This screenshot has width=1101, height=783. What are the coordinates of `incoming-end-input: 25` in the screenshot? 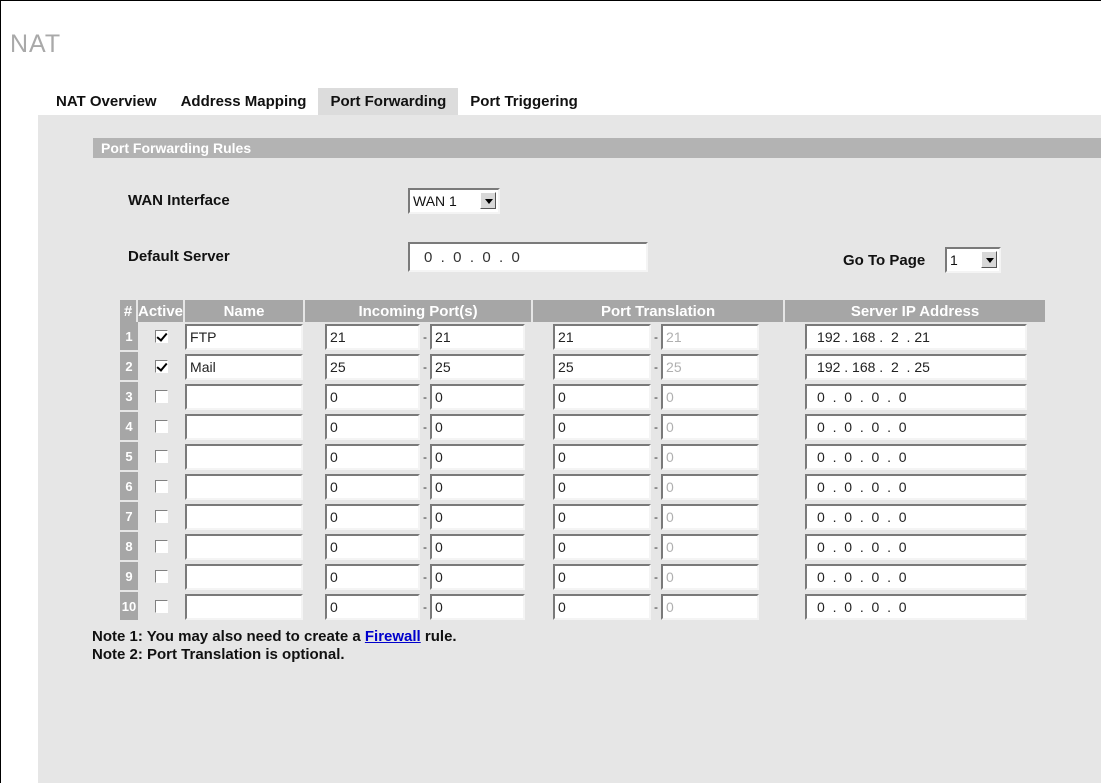 It's located at (478, 367).